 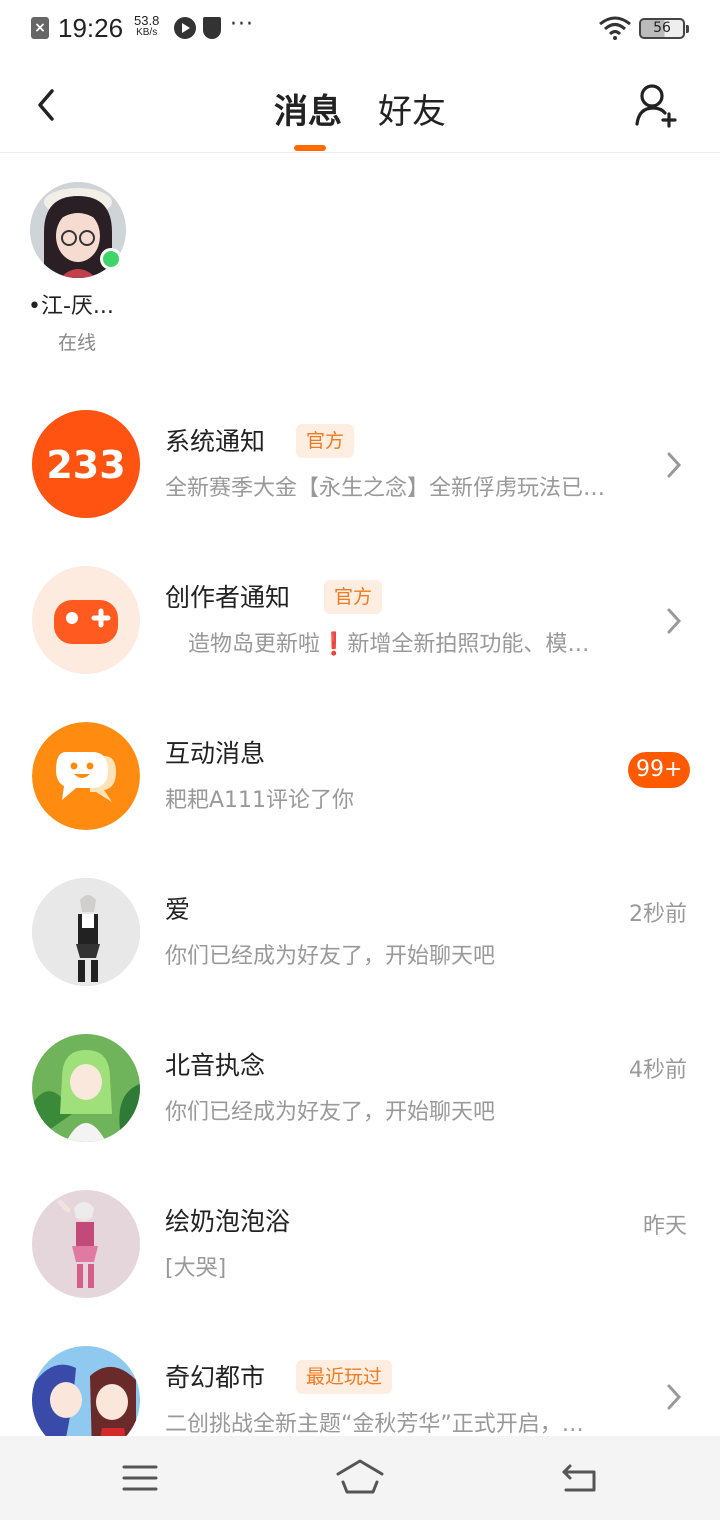 I want to click on network-speed-unit: KB/s, so click(x=147, y=32).